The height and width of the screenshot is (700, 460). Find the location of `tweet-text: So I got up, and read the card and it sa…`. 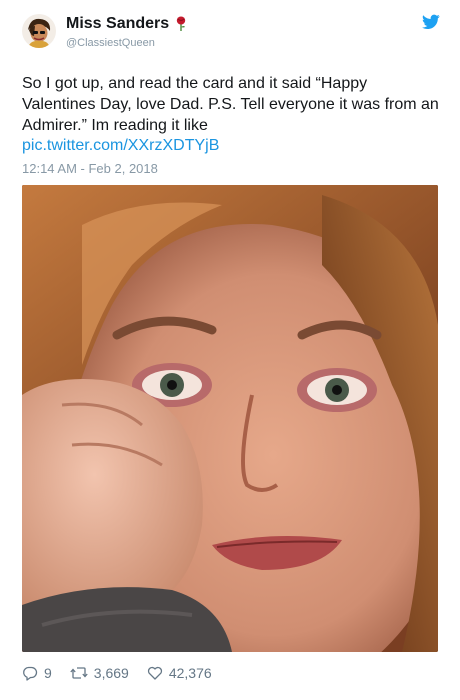

tweet-text: So I got up, and read the card and it sa… is located at coordinates (230, 104).